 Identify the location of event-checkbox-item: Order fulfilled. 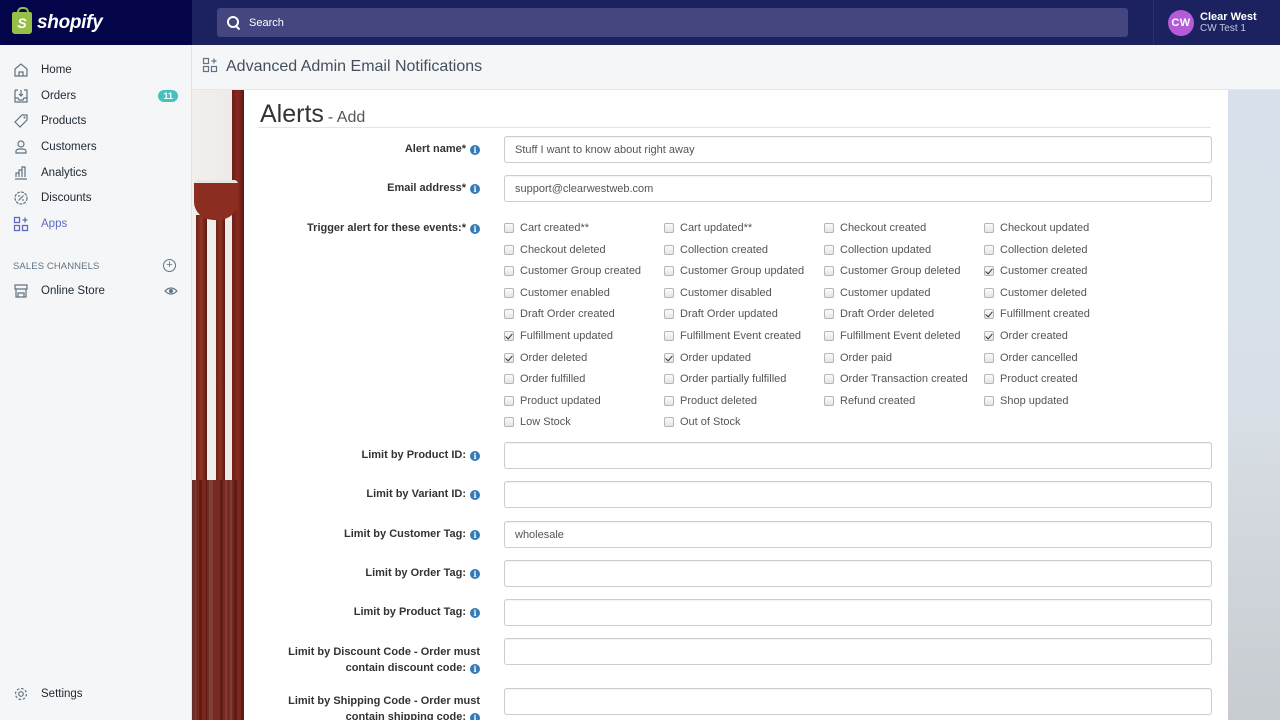
(544, 379).